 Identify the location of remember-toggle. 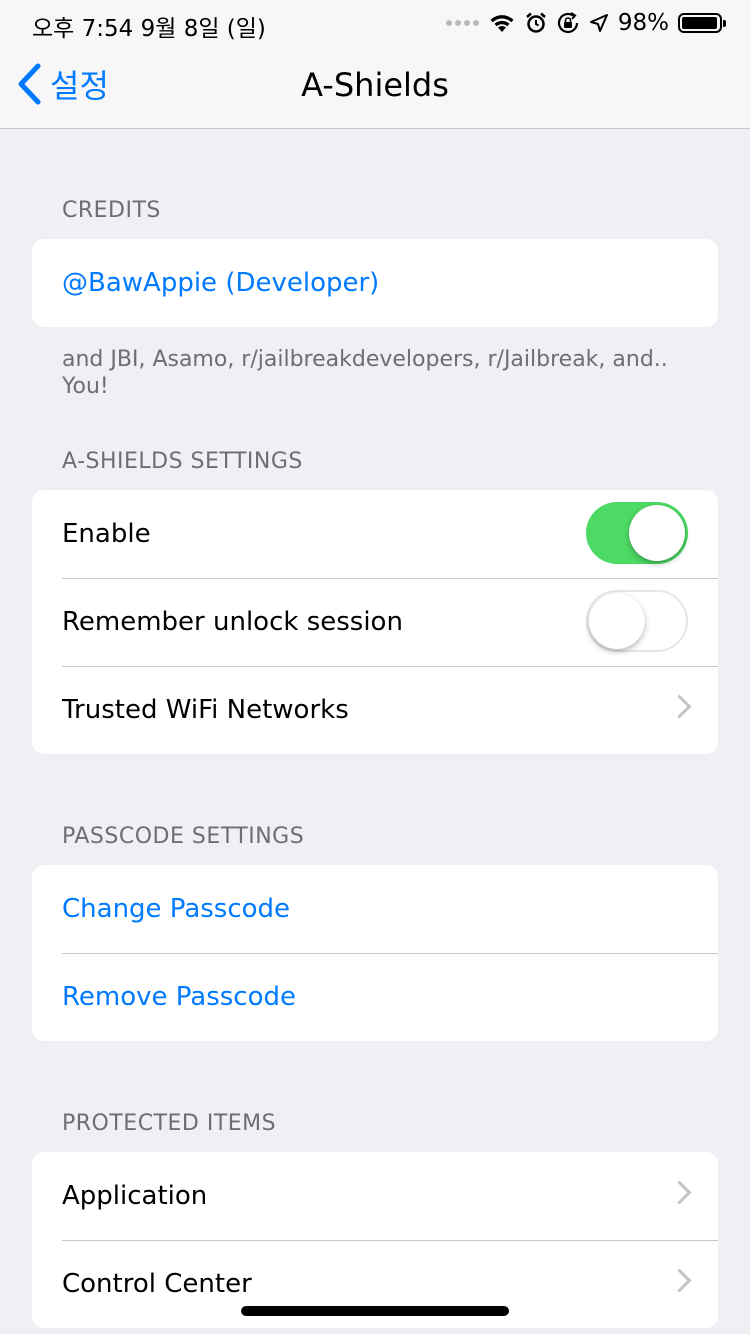
(637, 621).